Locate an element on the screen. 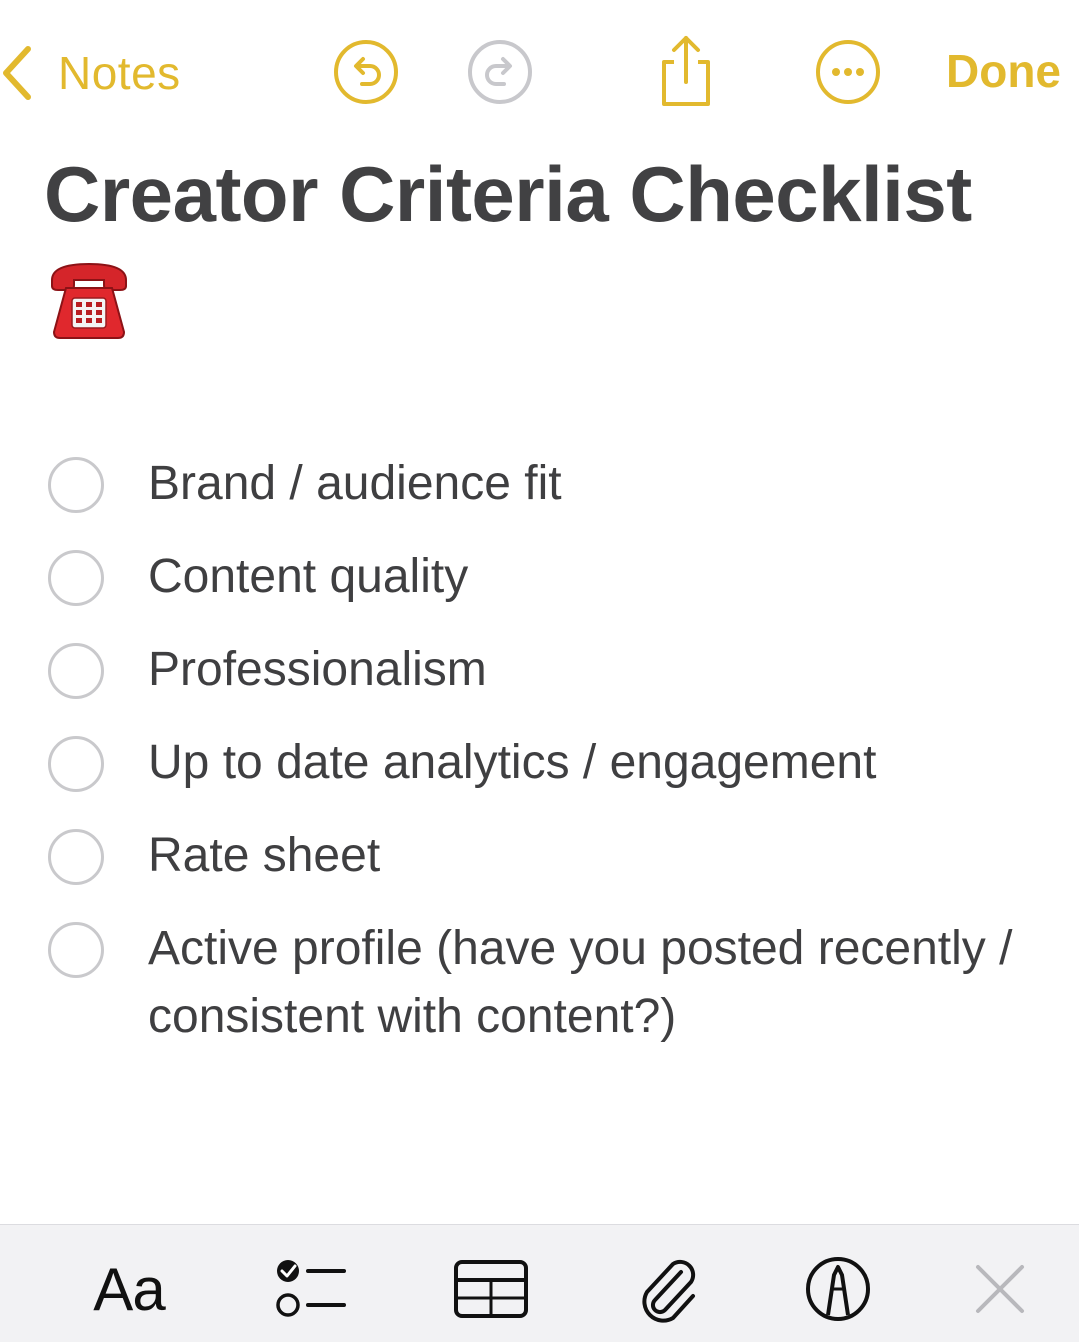 This screenshot has width=1079, height=1342. telephone-emoji is located at coordinates (89, 301).